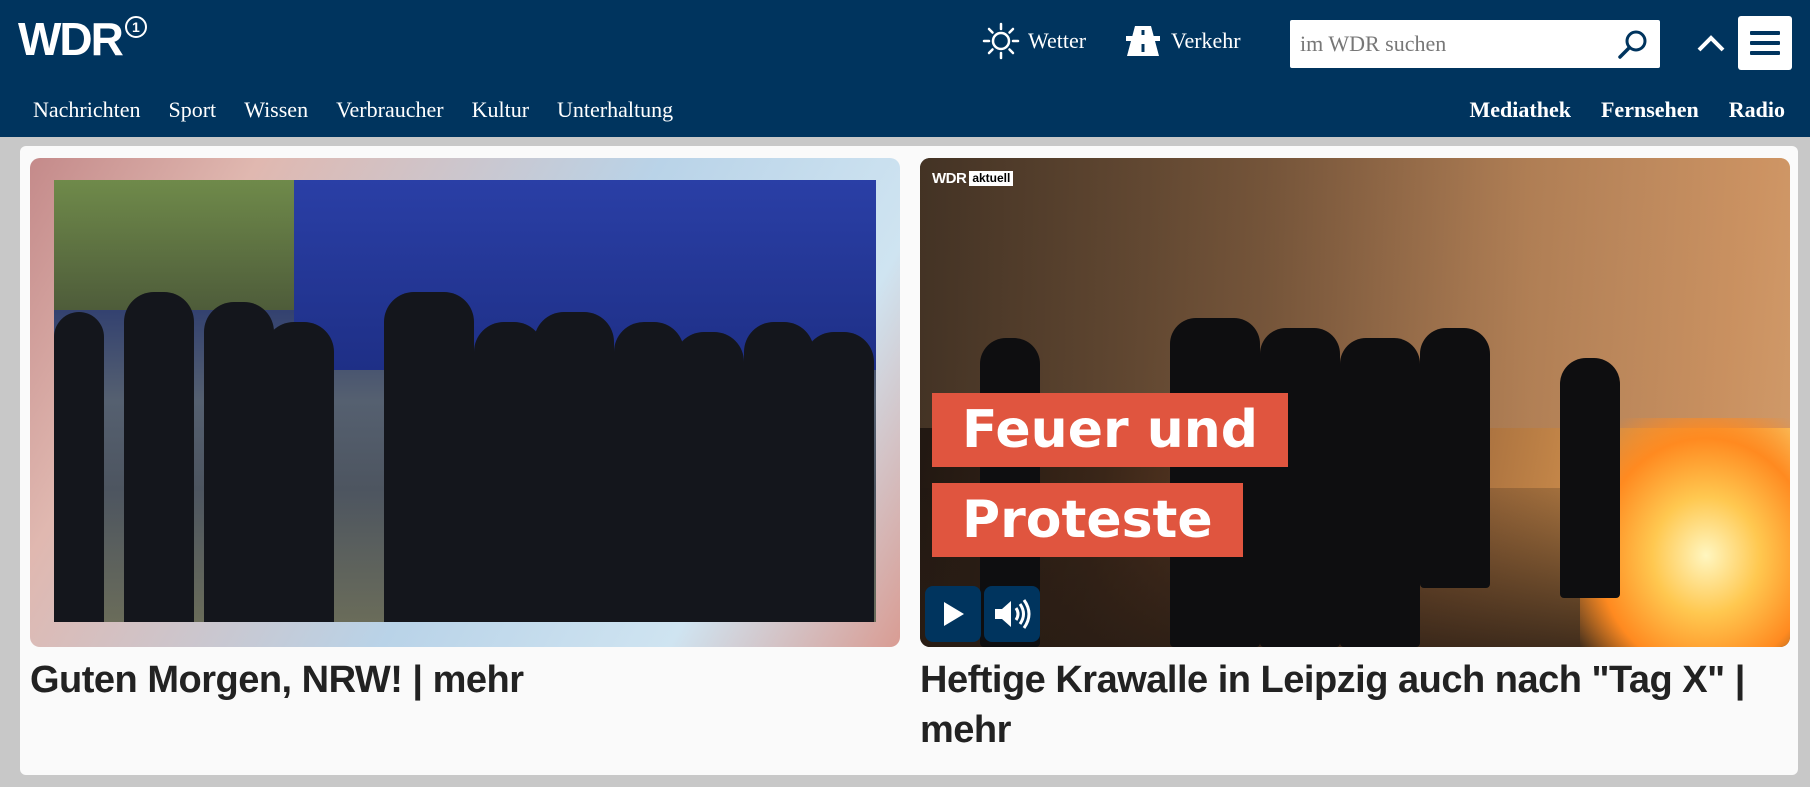 The image size is (1810, 787). What do you see at coordinates (87, 110) in the screenshot?
I see `nav-item-nachrichten: Nachrichten` at bounding box center [87, 110].